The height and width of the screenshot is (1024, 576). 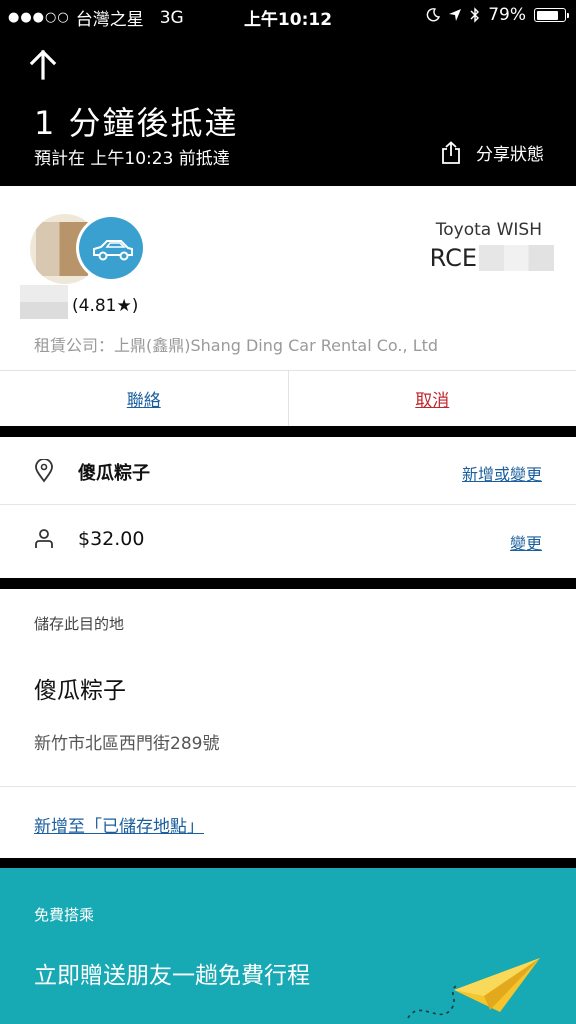 What do you see at coordinates (136, 123) in the screenshot?
I see `eta-title: 1 分鐘後抵達` at bounding box center [136, 123].